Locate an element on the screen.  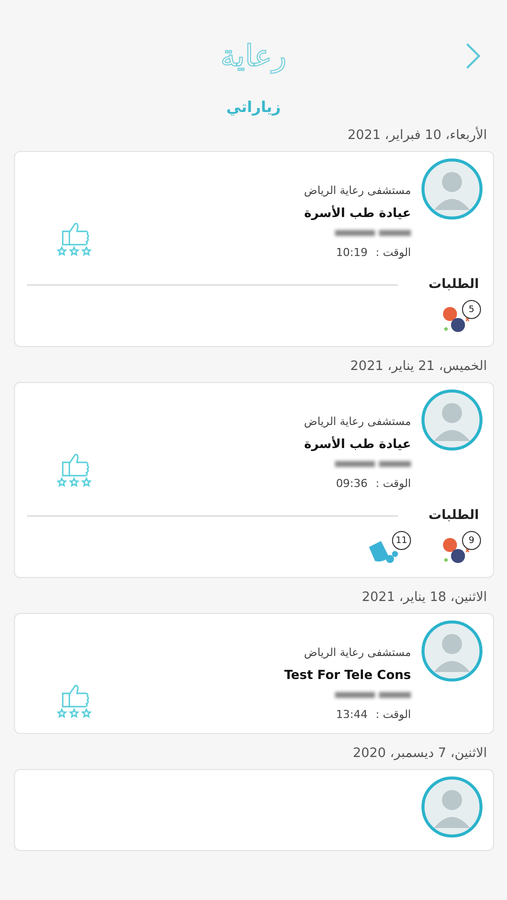
clinic-name: Test For Tele Cons is located at coordinates (347, 674).